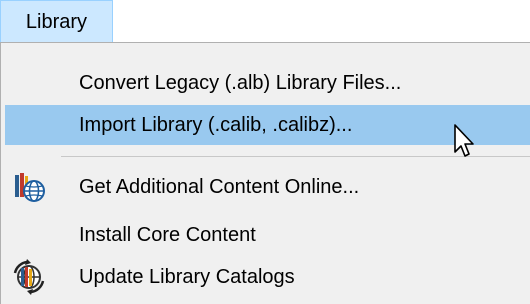 This screenshot has height=304, width=530. Describe the element at coordinates (167, 234) in the screenshot. I see `menu-item-label: Install Core Content` at that location.